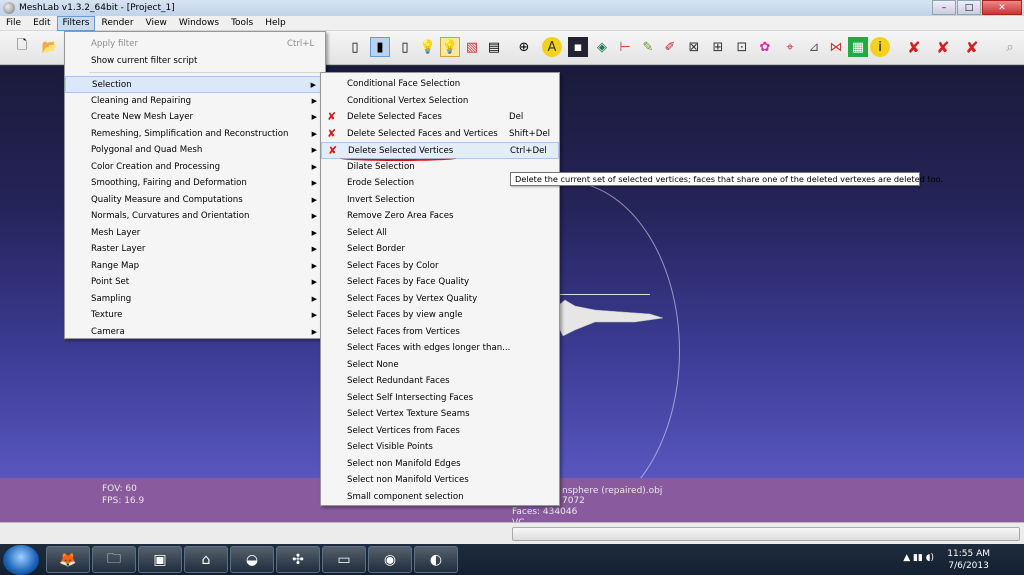  I want to click on axis-icon: ⊢, so click(625, 47).